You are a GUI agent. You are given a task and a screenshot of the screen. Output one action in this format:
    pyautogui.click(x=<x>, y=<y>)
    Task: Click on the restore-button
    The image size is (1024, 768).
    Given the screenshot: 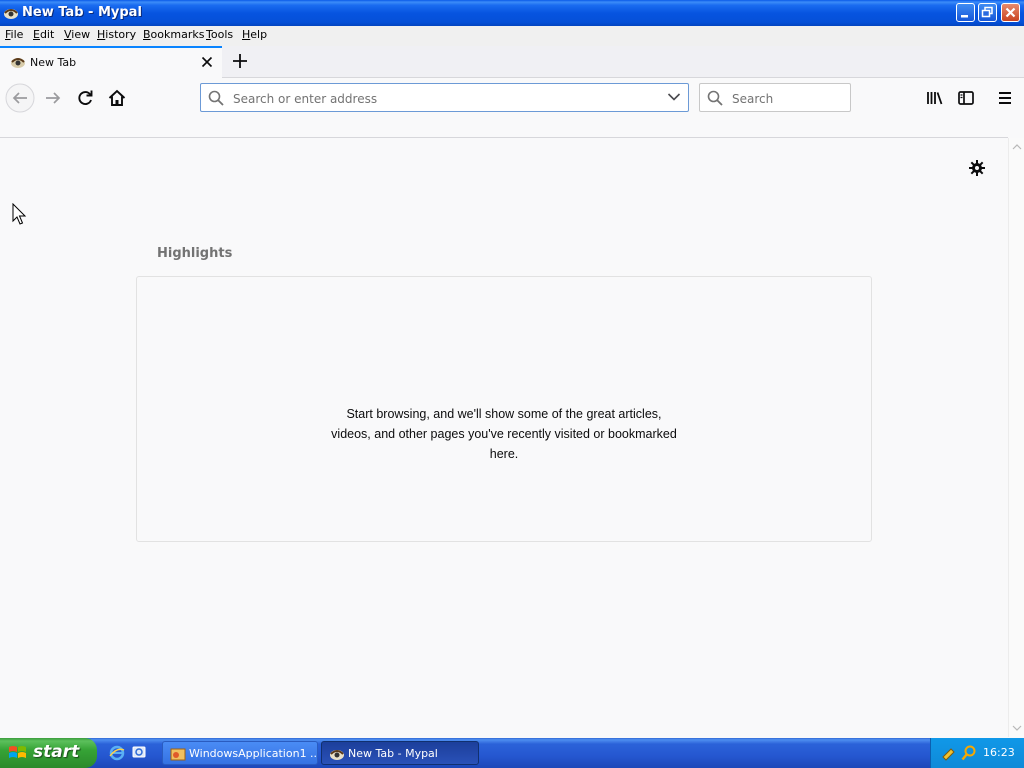 What is the action you would take?
    pyautogui.click(x=987, y=12)
    